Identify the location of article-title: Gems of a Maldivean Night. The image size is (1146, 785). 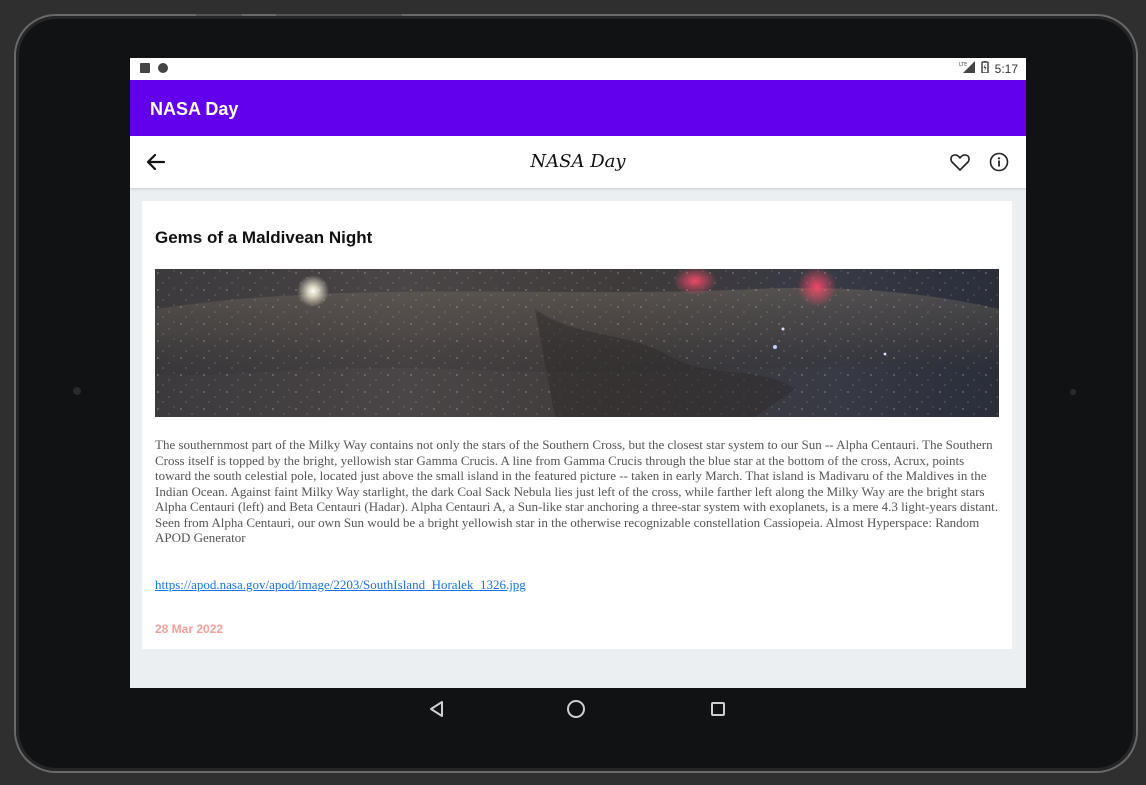
(264, 237).